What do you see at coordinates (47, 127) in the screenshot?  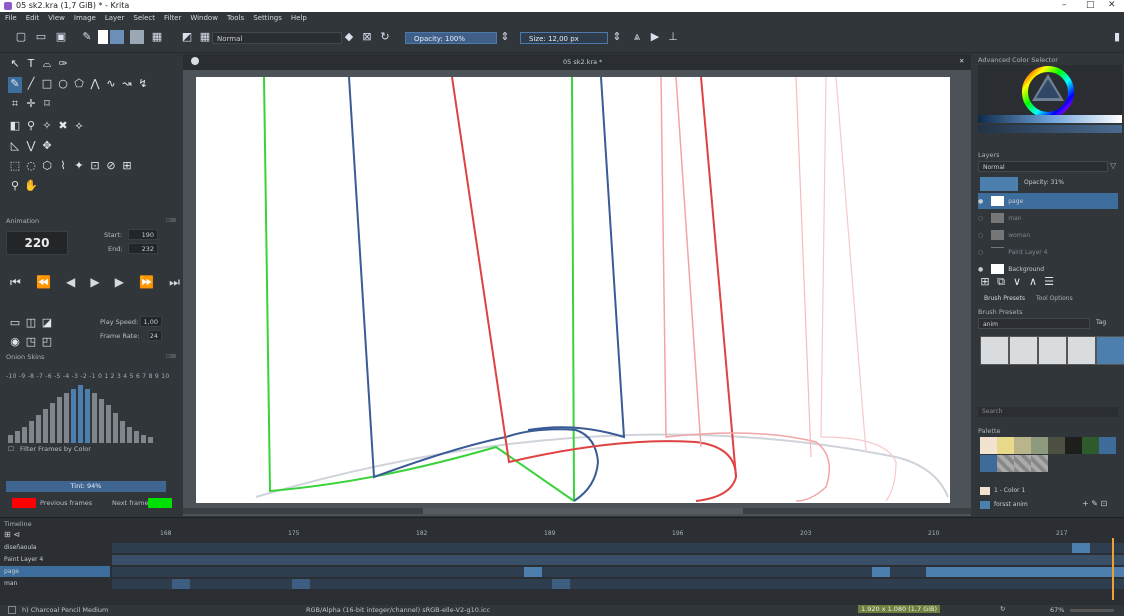 I see `smart-patch-icon: ✧` at bounding box center [47, 127].